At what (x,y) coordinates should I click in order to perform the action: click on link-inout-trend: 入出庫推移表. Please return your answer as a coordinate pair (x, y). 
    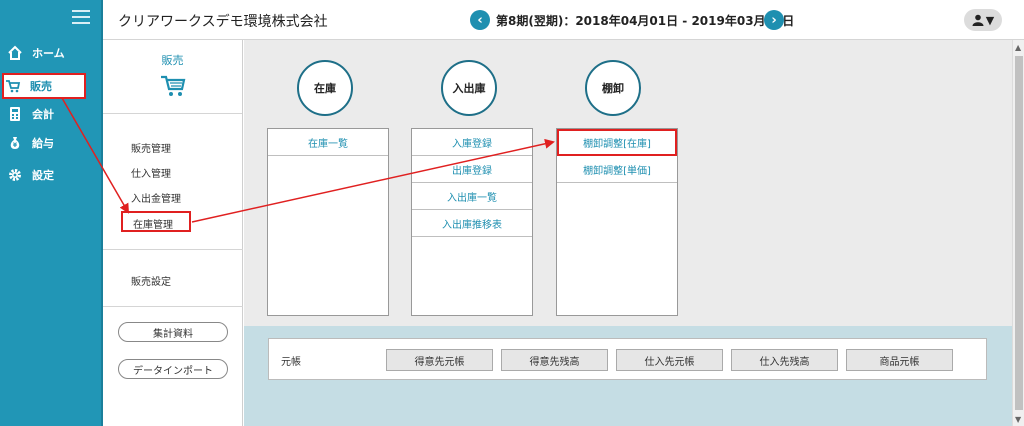
    Looking at the image, I should click on (472, 223).